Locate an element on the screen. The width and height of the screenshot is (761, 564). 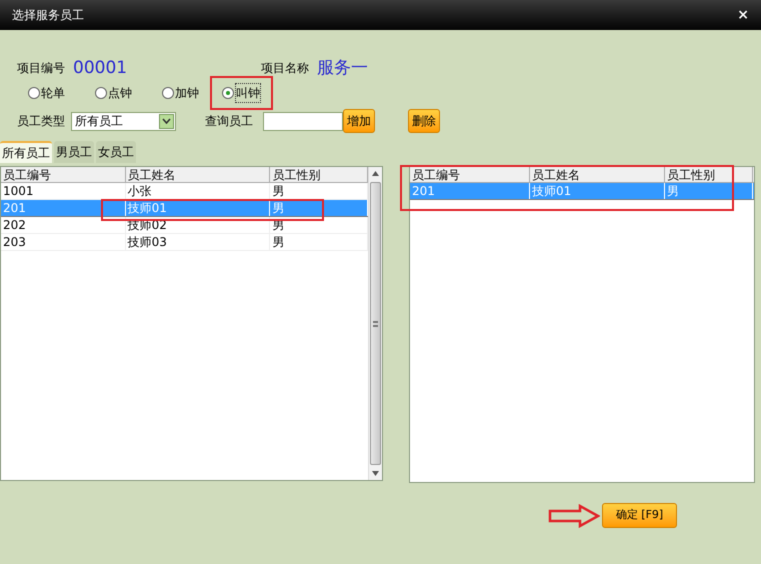
confirm-button: 确定 [F9] is located at coordinates (639, 515).